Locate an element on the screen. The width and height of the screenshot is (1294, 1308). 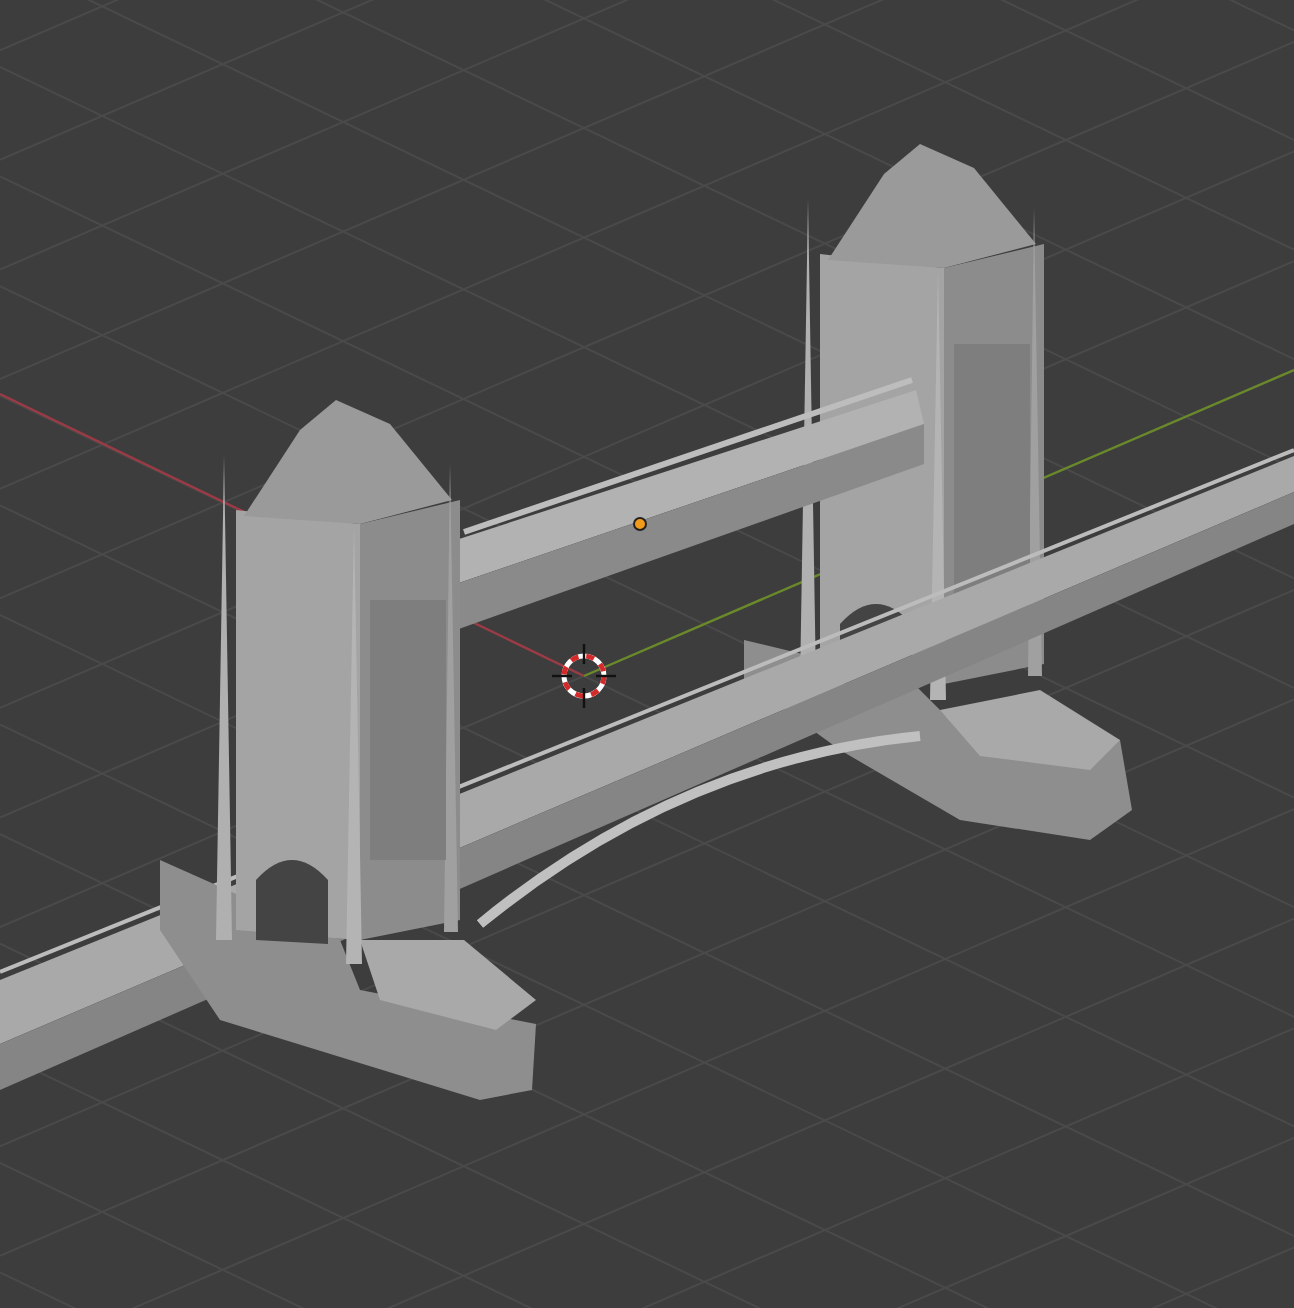
3d-cursor-icon is located at coordinates (584, 676).